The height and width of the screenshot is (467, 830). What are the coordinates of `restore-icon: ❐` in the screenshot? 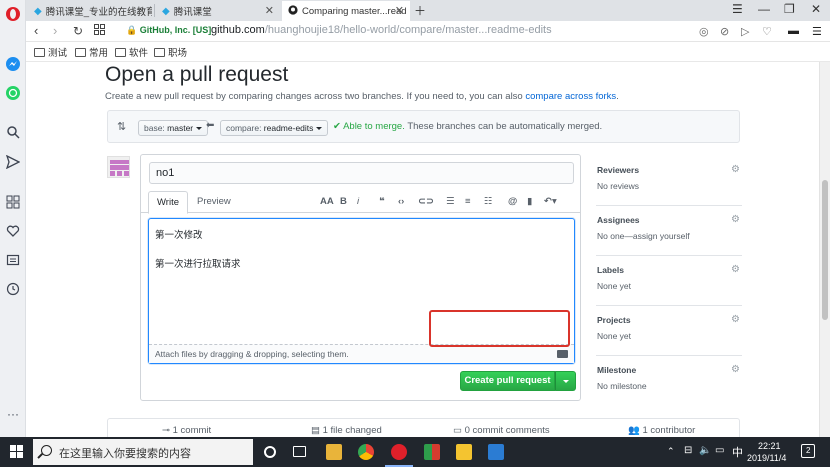 It's located at (789, 9).